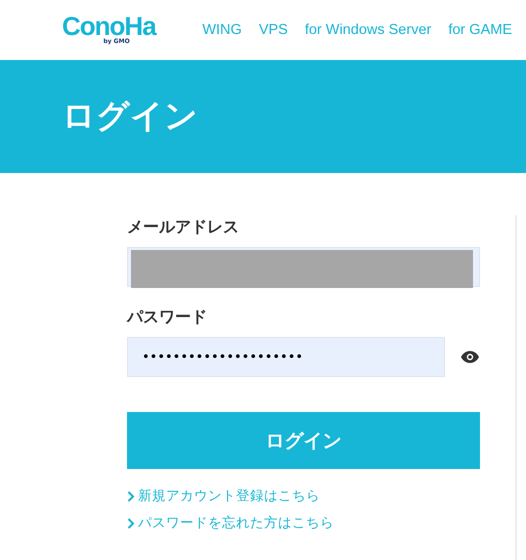 This screenshot has width=526, height=560. What do you see at coordinates (109, 26) in the screenshot?
I see `logo: ConoHa` at bounding box center [109, 26].